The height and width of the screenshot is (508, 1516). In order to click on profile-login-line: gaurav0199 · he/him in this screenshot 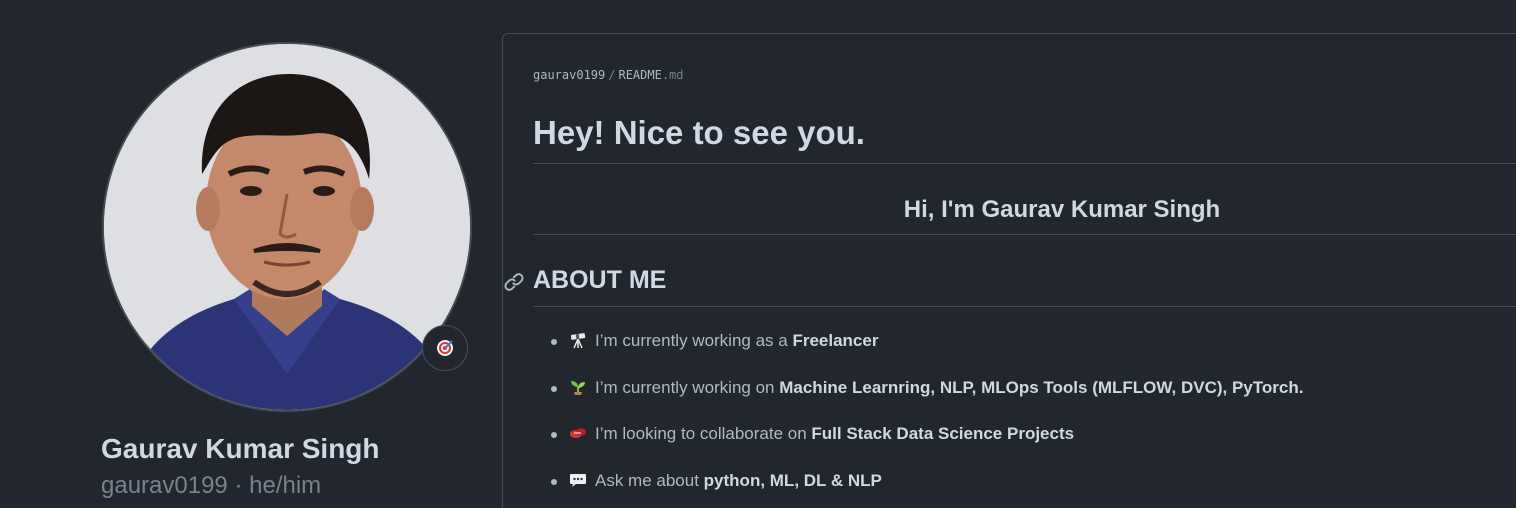, I will do `click(211, 486)`.